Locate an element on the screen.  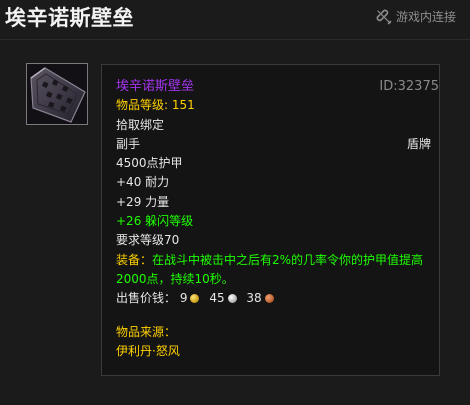
page-header: 埃辛诺斯壁垒 游戏内连接 is located at coordinates (235, 20).